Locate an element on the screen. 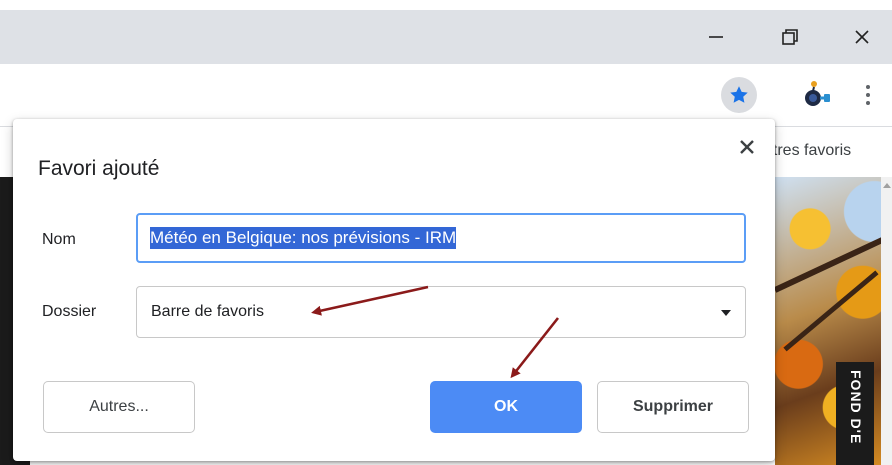 The height and width of the screenshot is (465, 892). page-content-image is located at coordinates (833, 321).